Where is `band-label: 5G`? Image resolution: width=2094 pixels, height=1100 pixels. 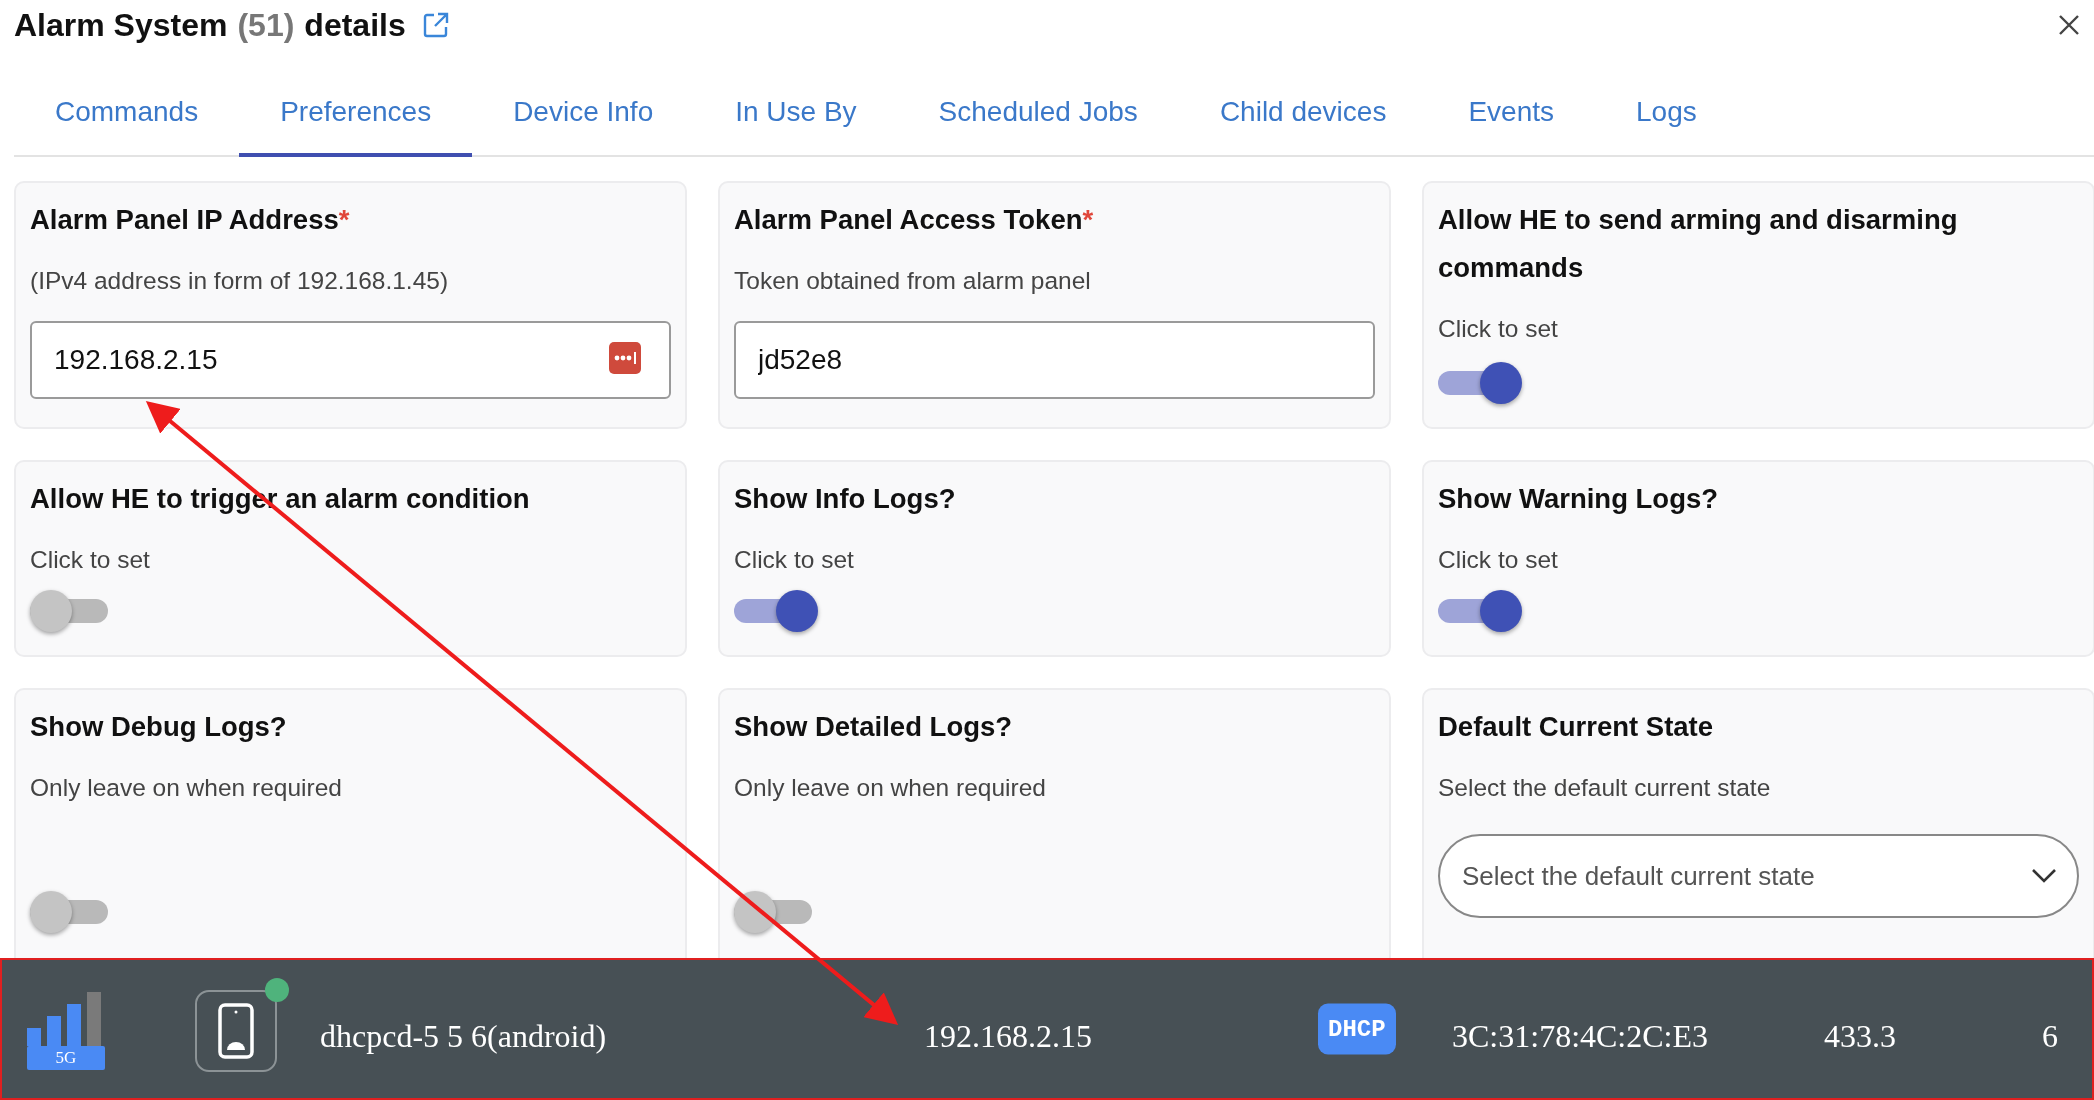 band-label: 5G is located at coordinates (66, 1058).